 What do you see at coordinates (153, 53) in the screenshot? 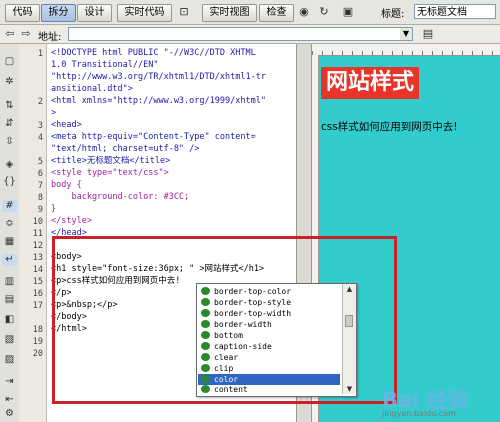
I see `code-line: <!DOCTYPE html PUBLIC "-//W3C//DTD XHTML` at bounding box center [153, 53].